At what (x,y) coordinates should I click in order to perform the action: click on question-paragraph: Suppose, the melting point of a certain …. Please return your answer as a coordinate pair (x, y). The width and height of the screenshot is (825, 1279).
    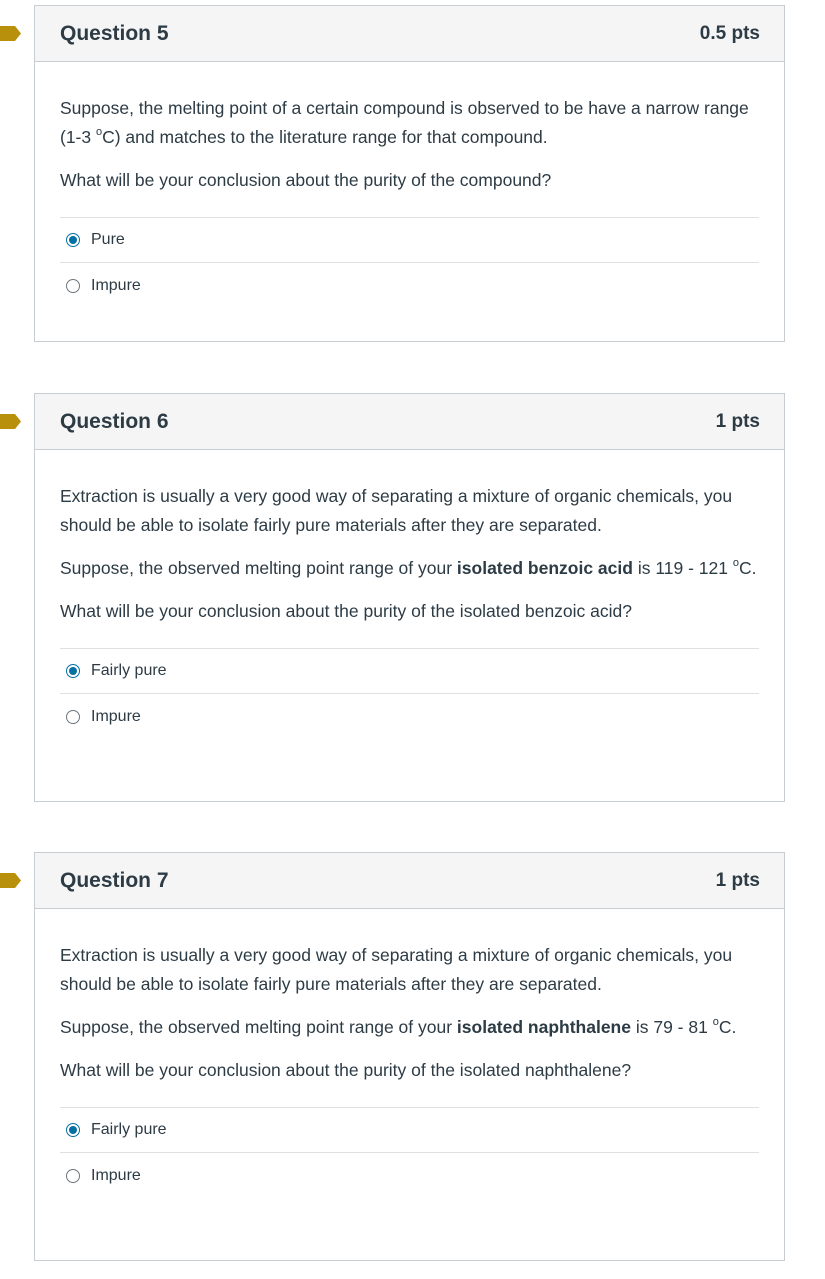
    Looking at the image, I should click on (409, 123).